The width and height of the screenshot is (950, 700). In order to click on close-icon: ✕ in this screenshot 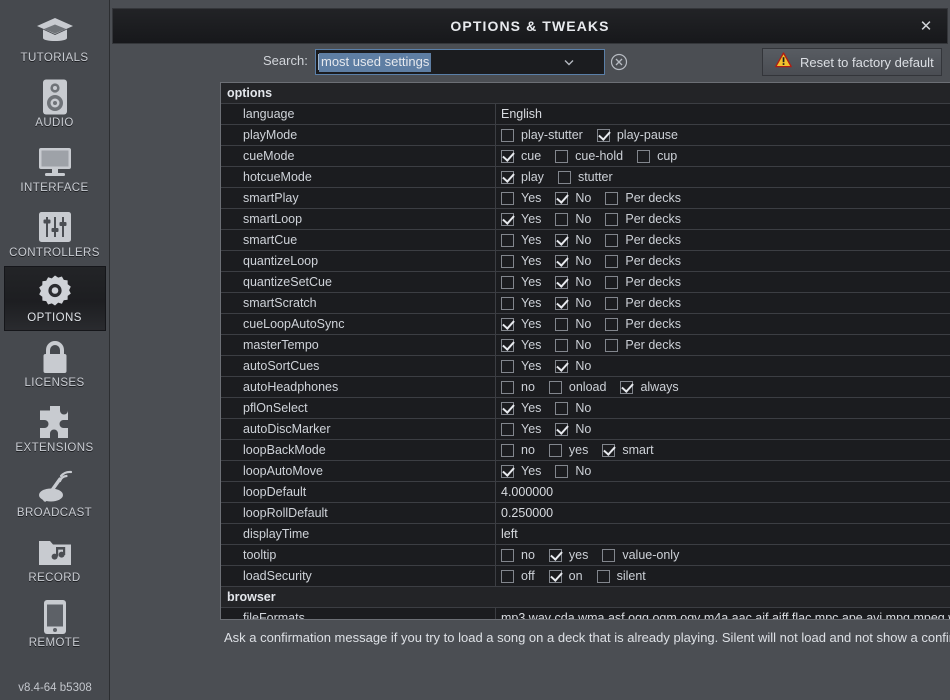, I will do `click(926, 26)`.